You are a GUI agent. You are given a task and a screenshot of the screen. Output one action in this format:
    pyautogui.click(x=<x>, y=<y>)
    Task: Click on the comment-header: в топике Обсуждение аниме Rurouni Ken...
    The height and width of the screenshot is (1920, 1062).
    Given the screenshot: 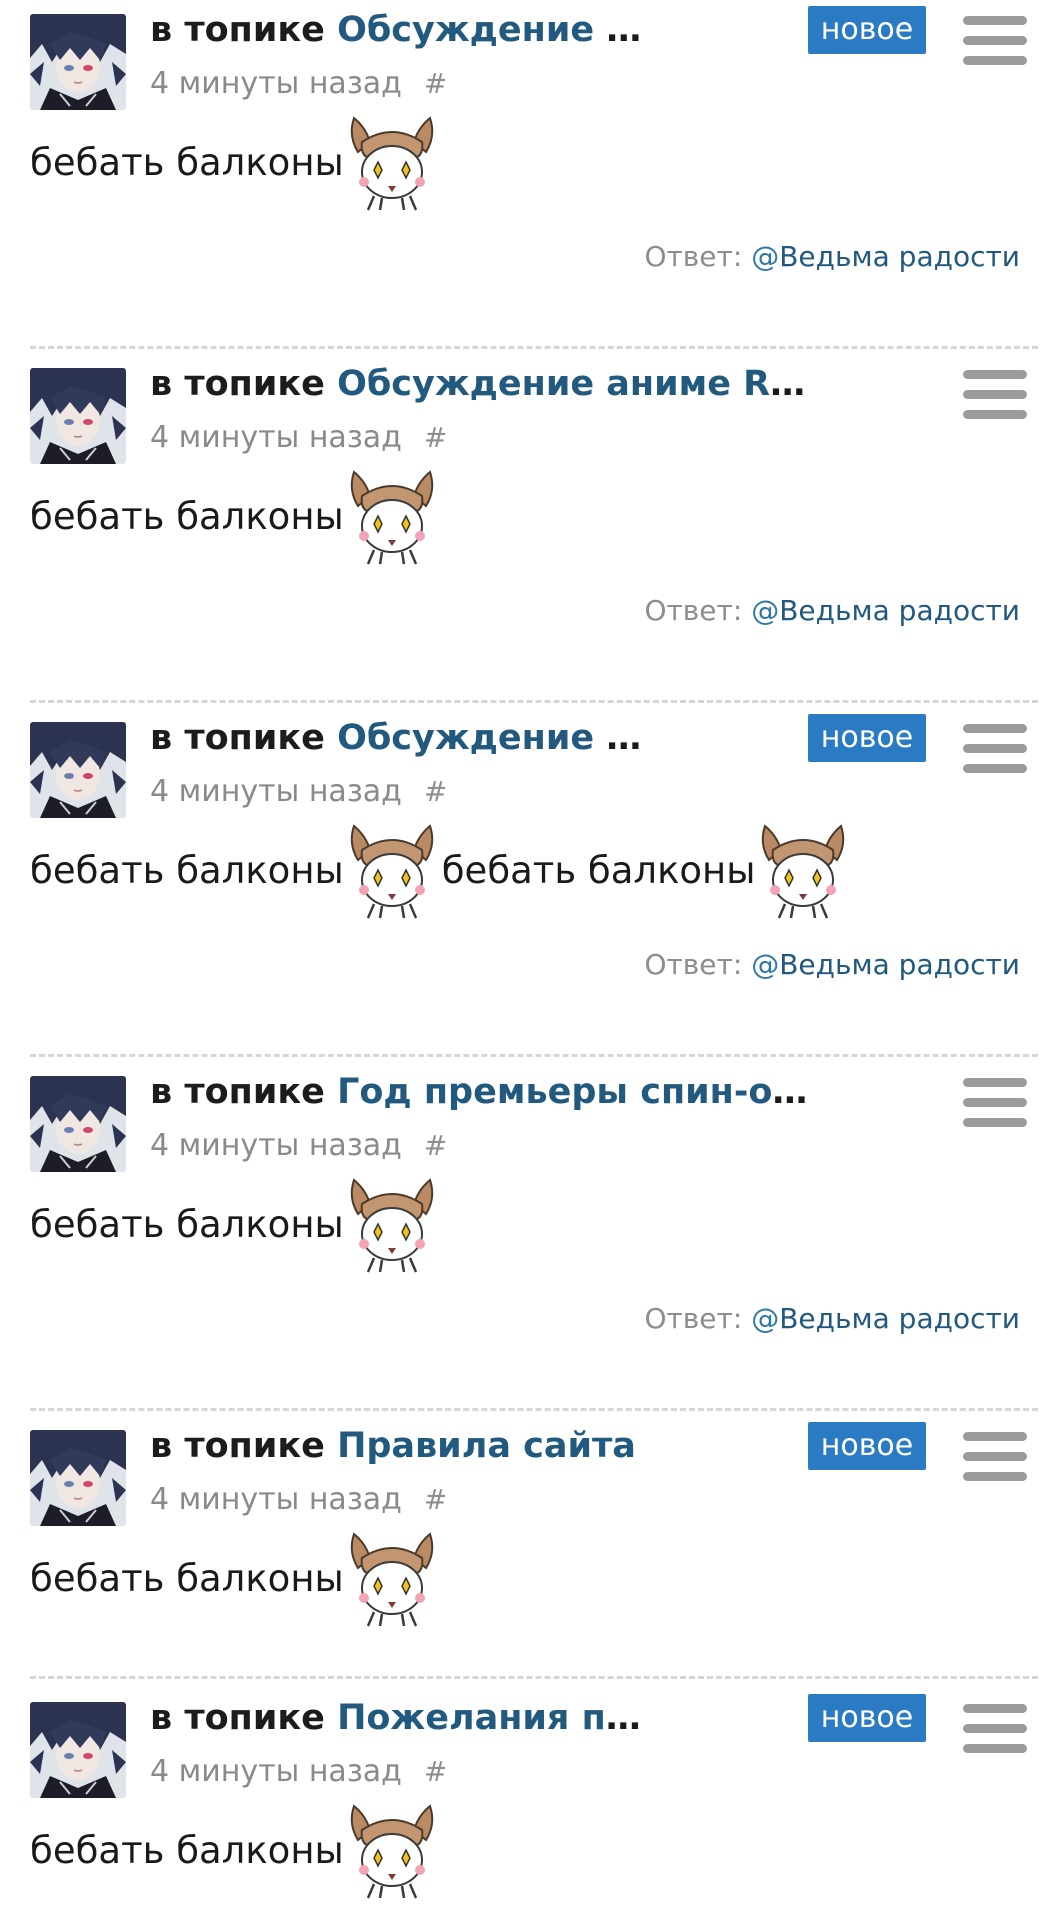 What is the action you would take?
    pyautogui.click(x=480, y=384)
    